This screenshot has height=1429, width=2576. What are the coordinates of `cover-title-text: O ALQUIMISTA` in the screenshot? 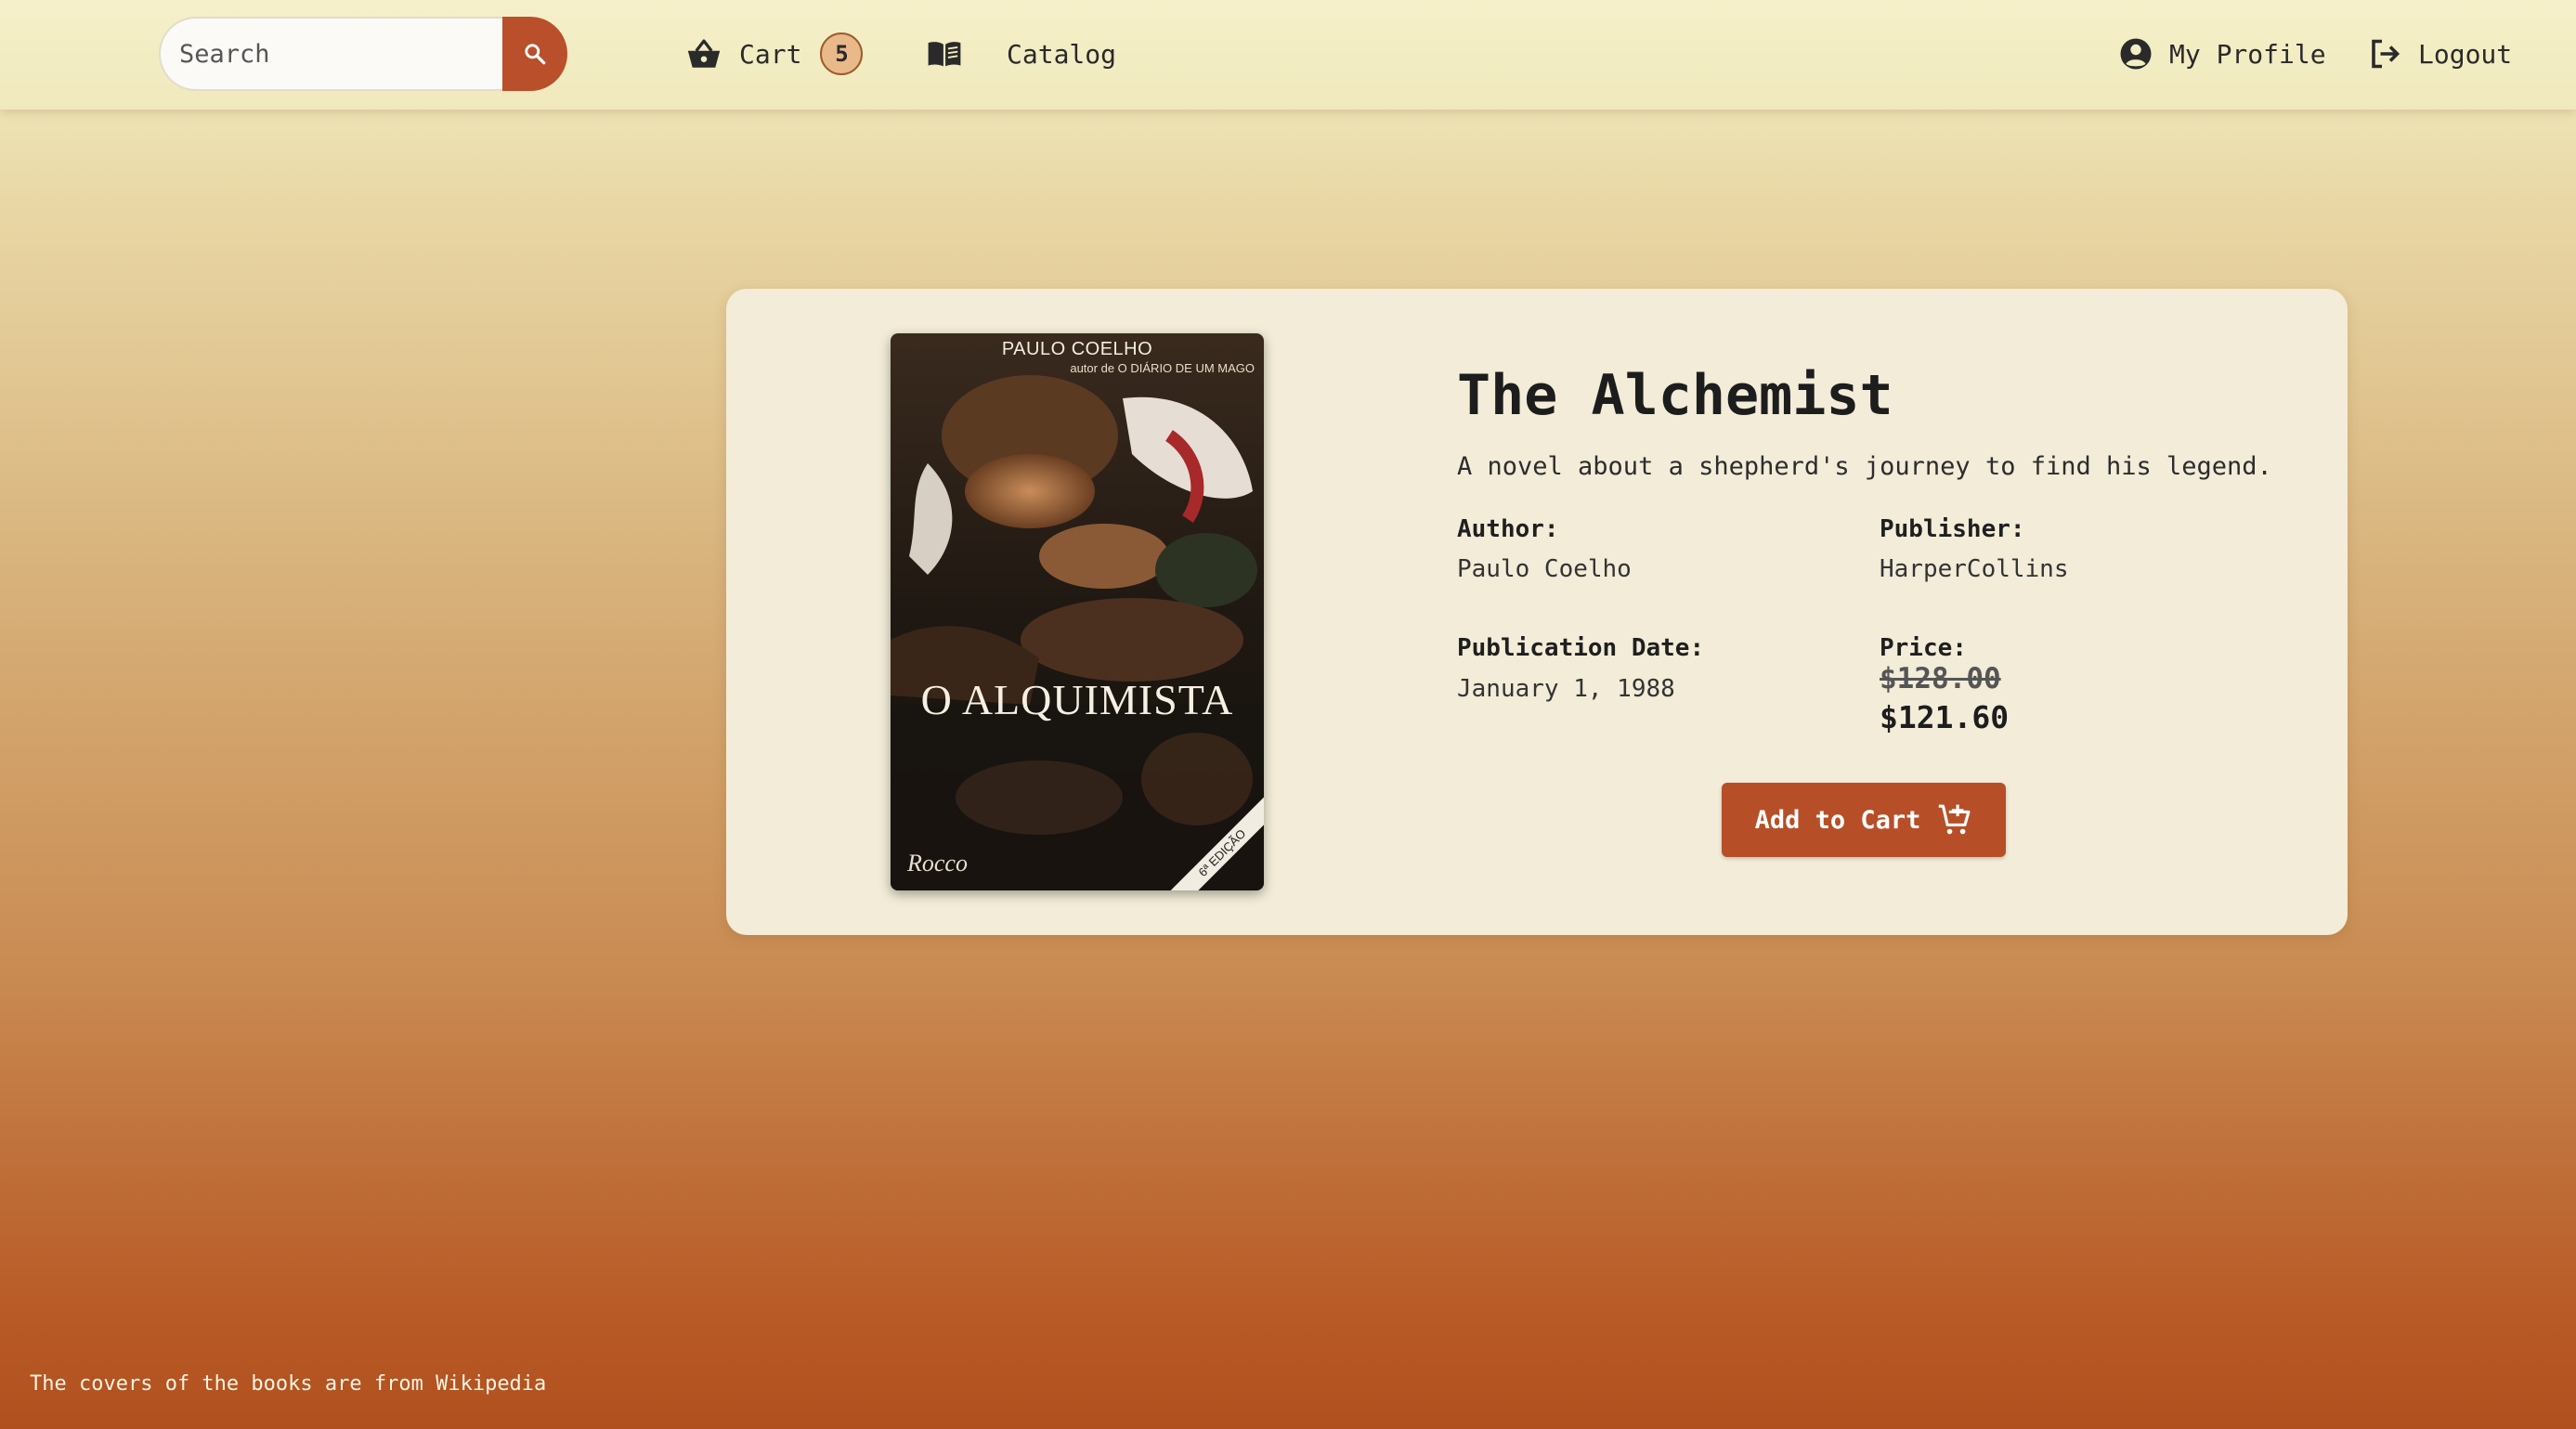 It's located at (1077, 699).